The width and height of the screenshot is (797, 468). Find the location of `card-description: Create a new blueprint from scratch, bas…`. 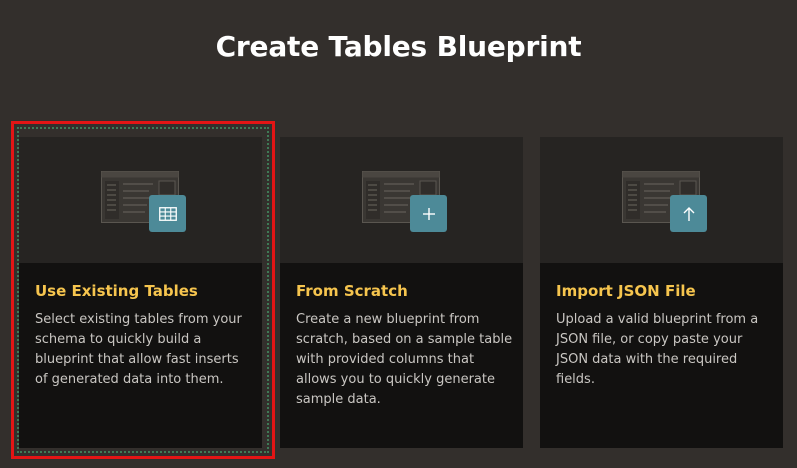

card-description: Create a new blueprint from scratch, bas… is located at coordinates (404, 359).